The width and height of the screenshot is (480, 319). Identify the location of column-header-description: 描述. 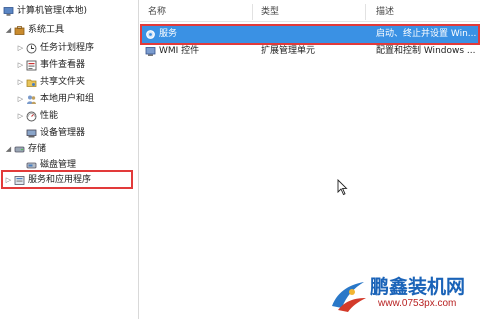
(385, 12).